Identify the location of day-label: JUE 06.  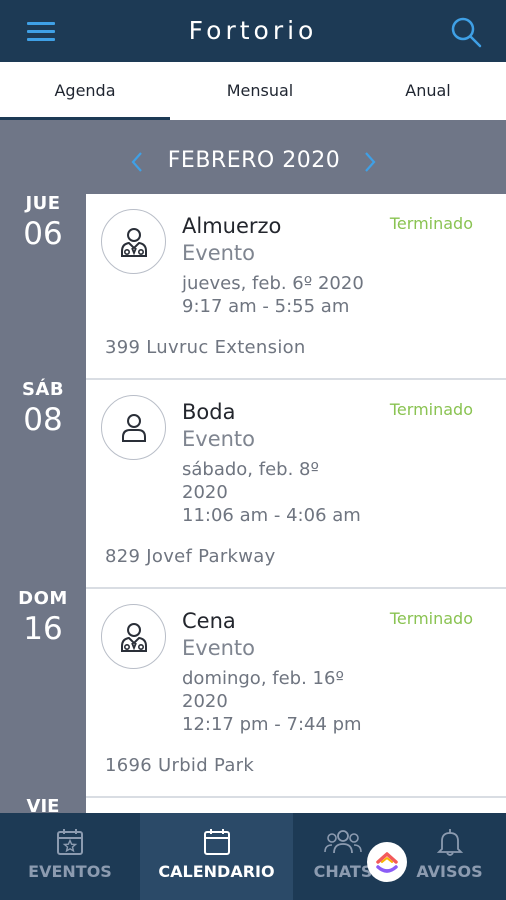
(43, 222).